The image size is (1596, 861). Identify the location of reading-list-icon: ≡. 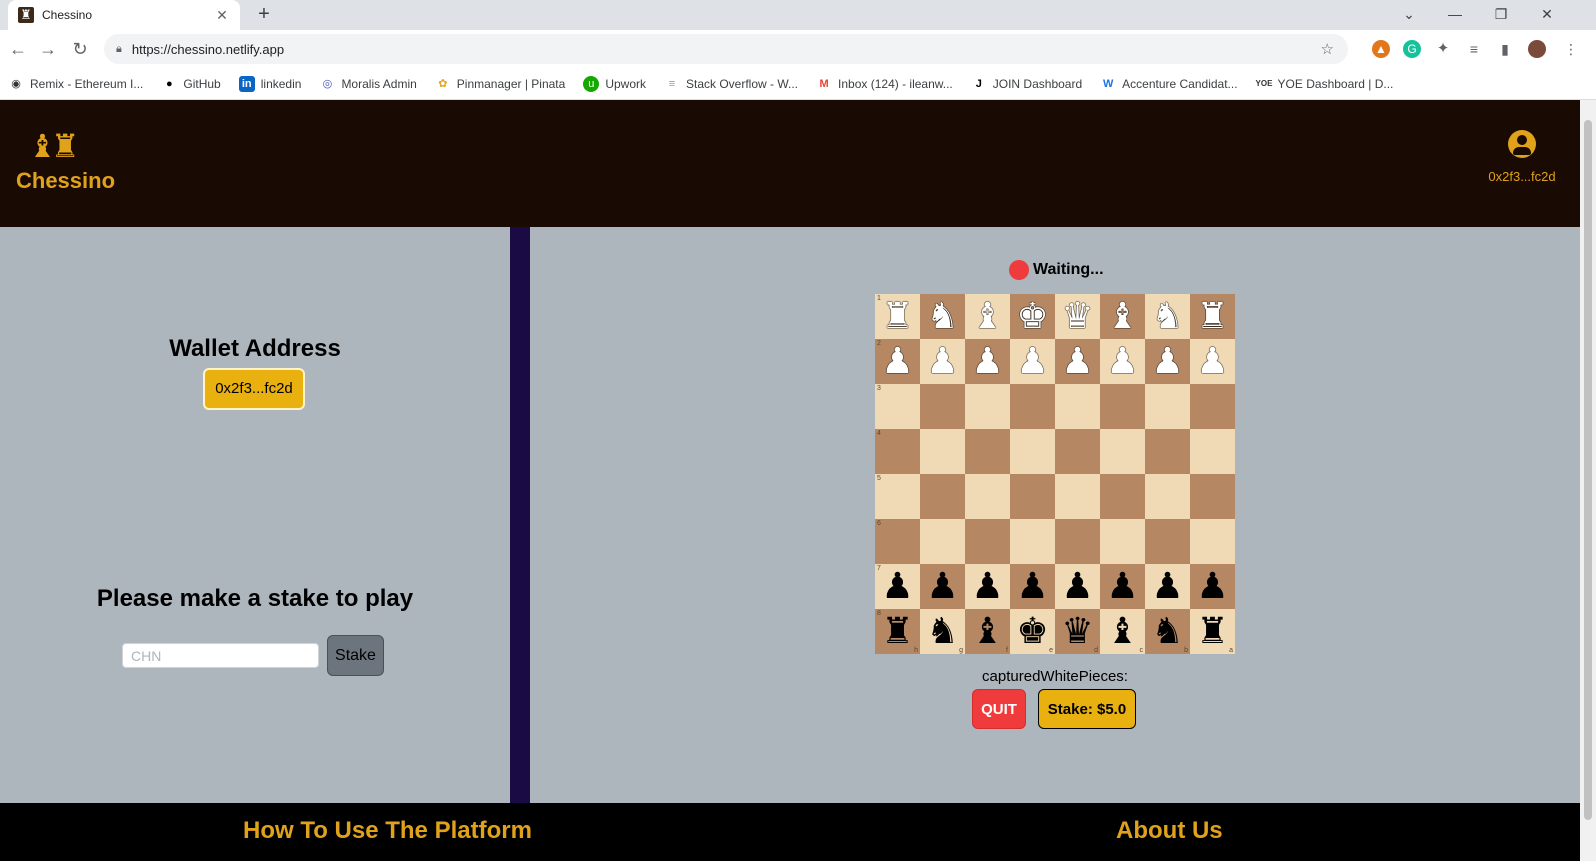
(1474, 49).